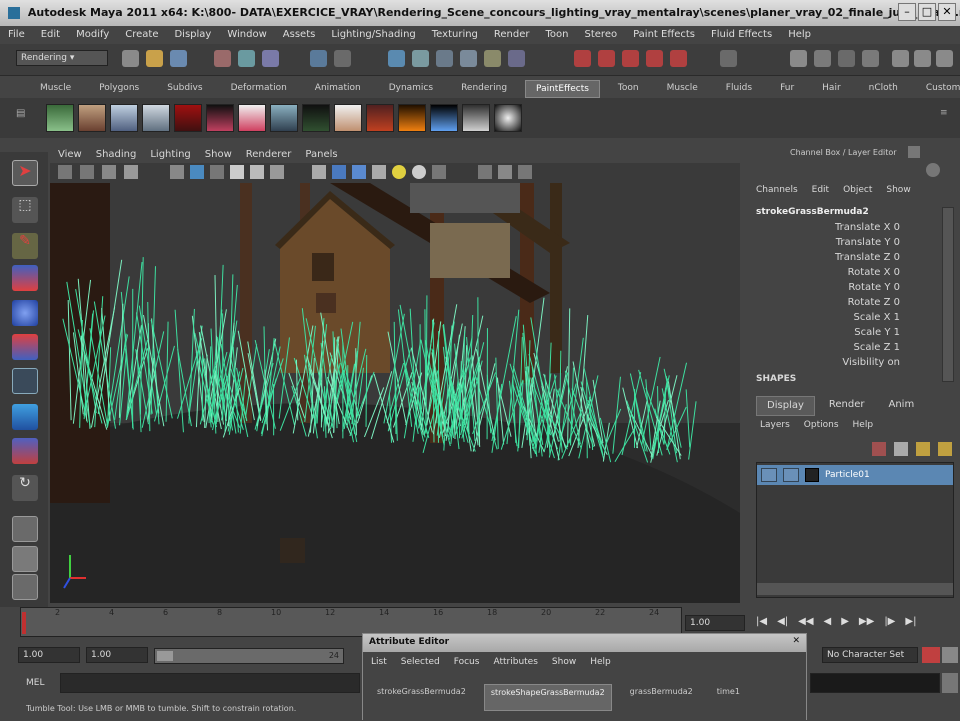 This screenshot has width=960, height=721. I want to click on ae-menu-list: List, so click(379, 663).